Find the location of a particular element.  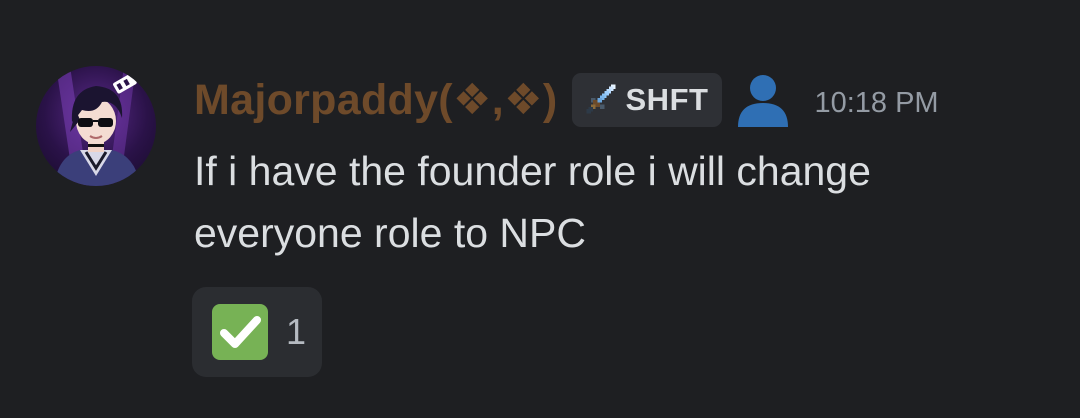

reaction-count: 1 is located at coordinates (296, 331).